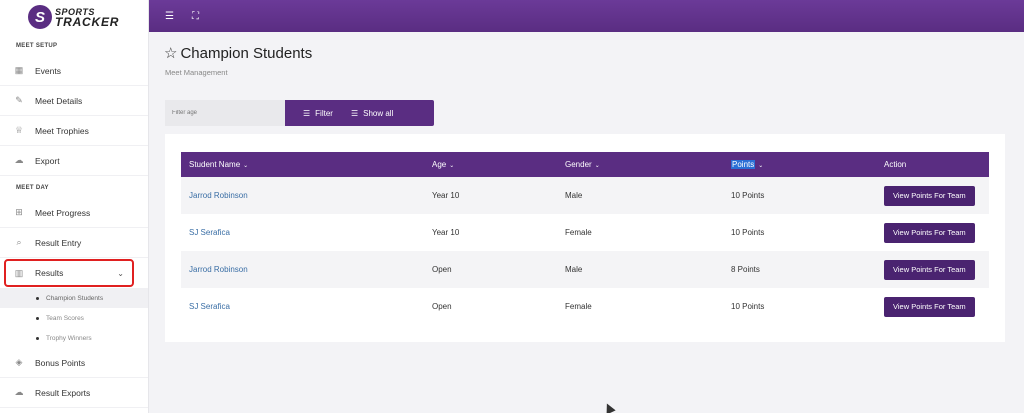 This screenshot has width=1024, height=413. I want to click on sidebar-item-label: Meet Progress, so click(63, 212).